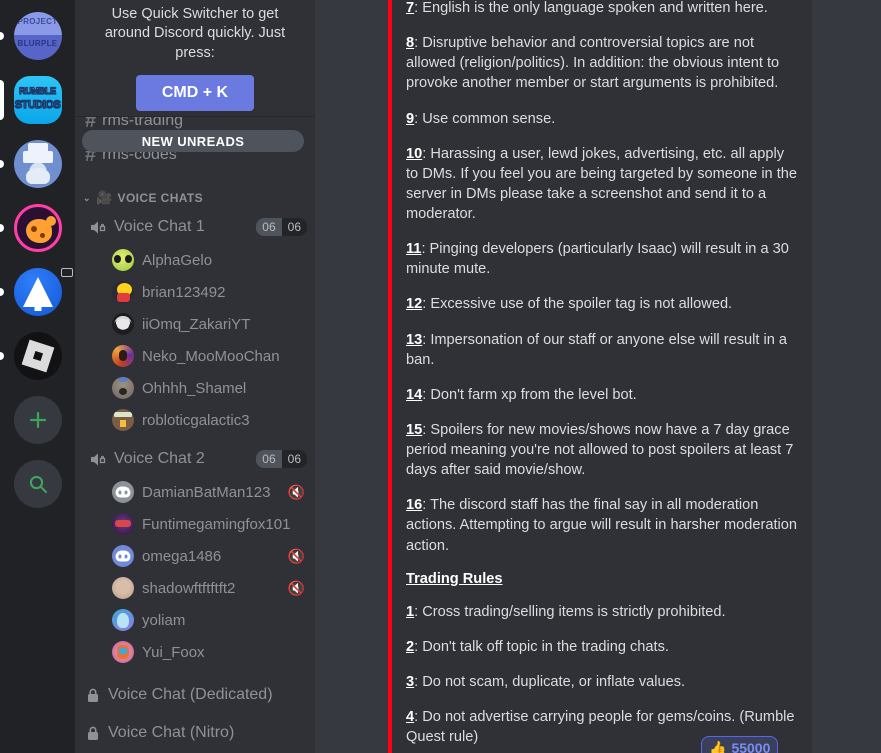 The height and width of the screenshot is (753, 881). What do you see at coordinates (414, 249) in the screenshot?
I see `rule-number: 11` at bounding box center [414, 249].